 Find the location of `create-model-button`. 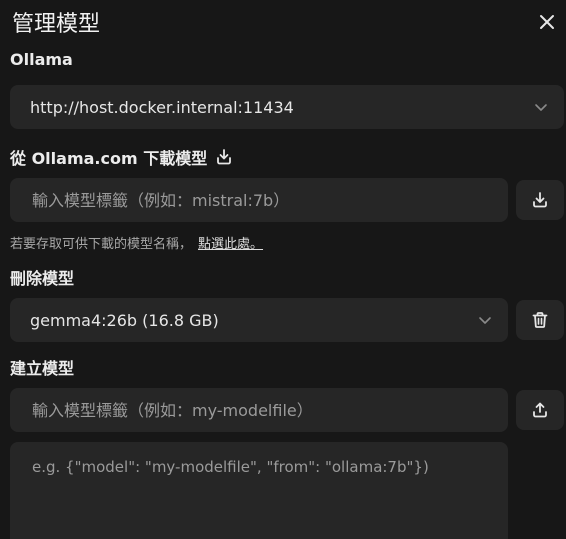

create-model-button is located at coordinates (540, 410).